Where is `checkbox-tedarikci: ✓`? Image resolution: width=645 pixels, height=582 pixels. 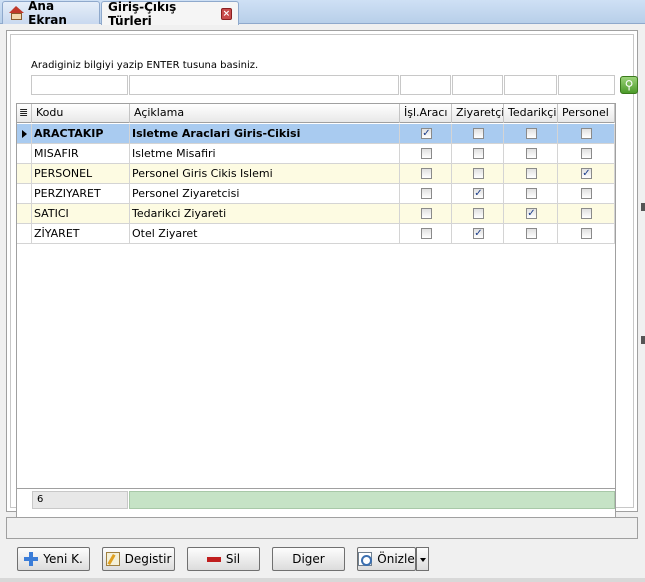
checkbox-tedarikci: ✓ is located at coordinates (531, 213).